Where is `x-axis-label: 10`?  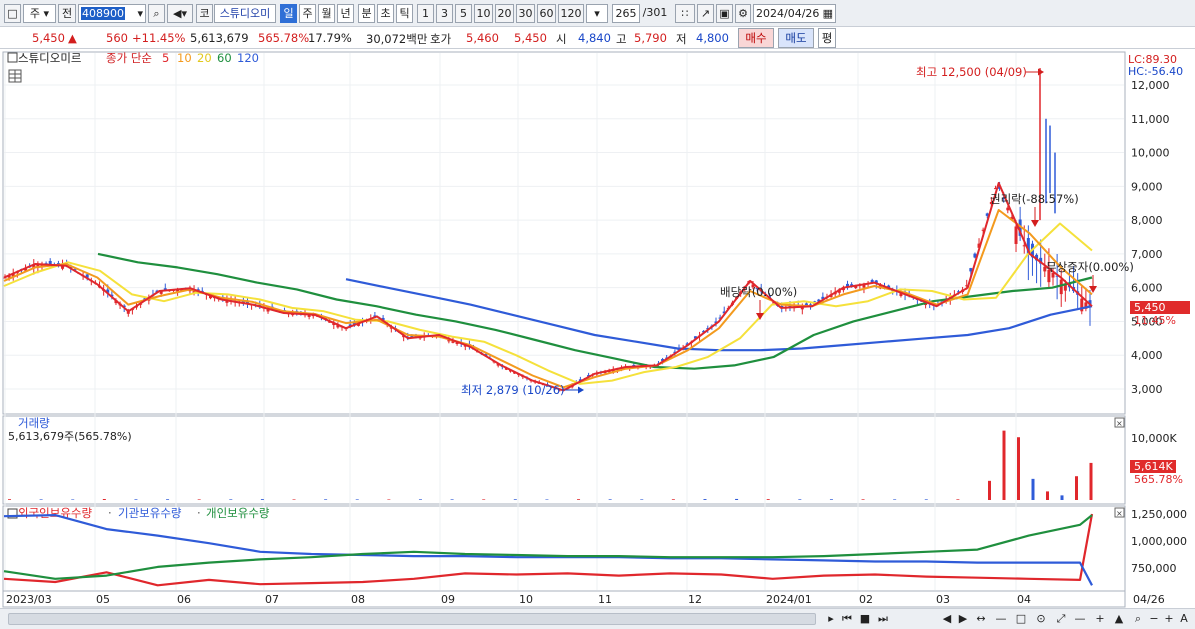 x-axis-label: 10 is located at coordinates (526, 599).